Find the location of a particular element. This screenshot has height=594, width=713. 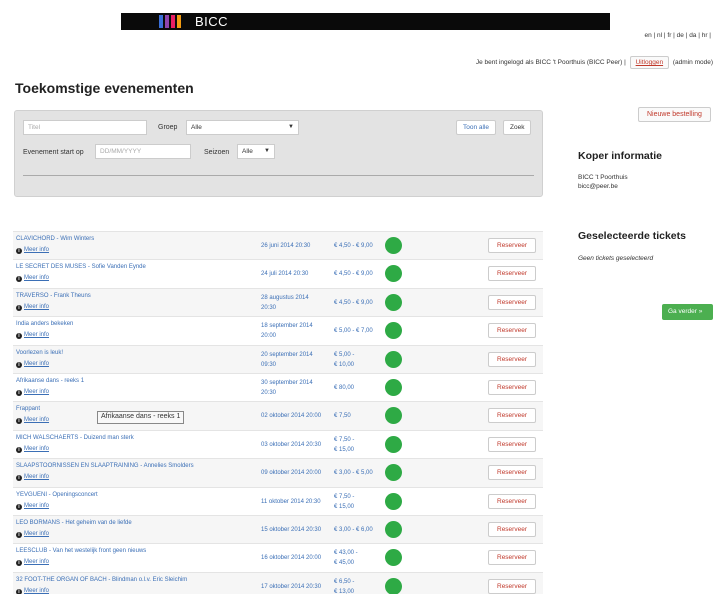

event-date: 02 oktober 2014 20:00 is located at coordinates (297, 416).